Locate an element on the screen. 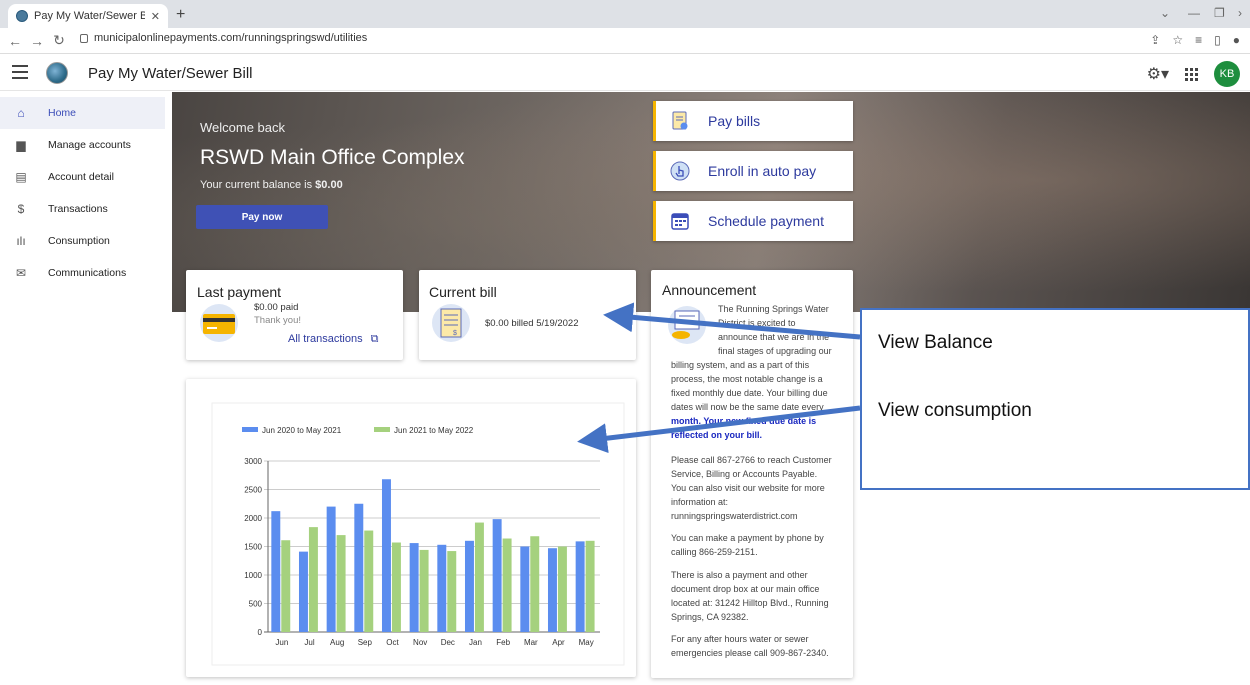 This screenshot has width=1250, height=685. arrow-to-balance is located at coordinates (732, 321).